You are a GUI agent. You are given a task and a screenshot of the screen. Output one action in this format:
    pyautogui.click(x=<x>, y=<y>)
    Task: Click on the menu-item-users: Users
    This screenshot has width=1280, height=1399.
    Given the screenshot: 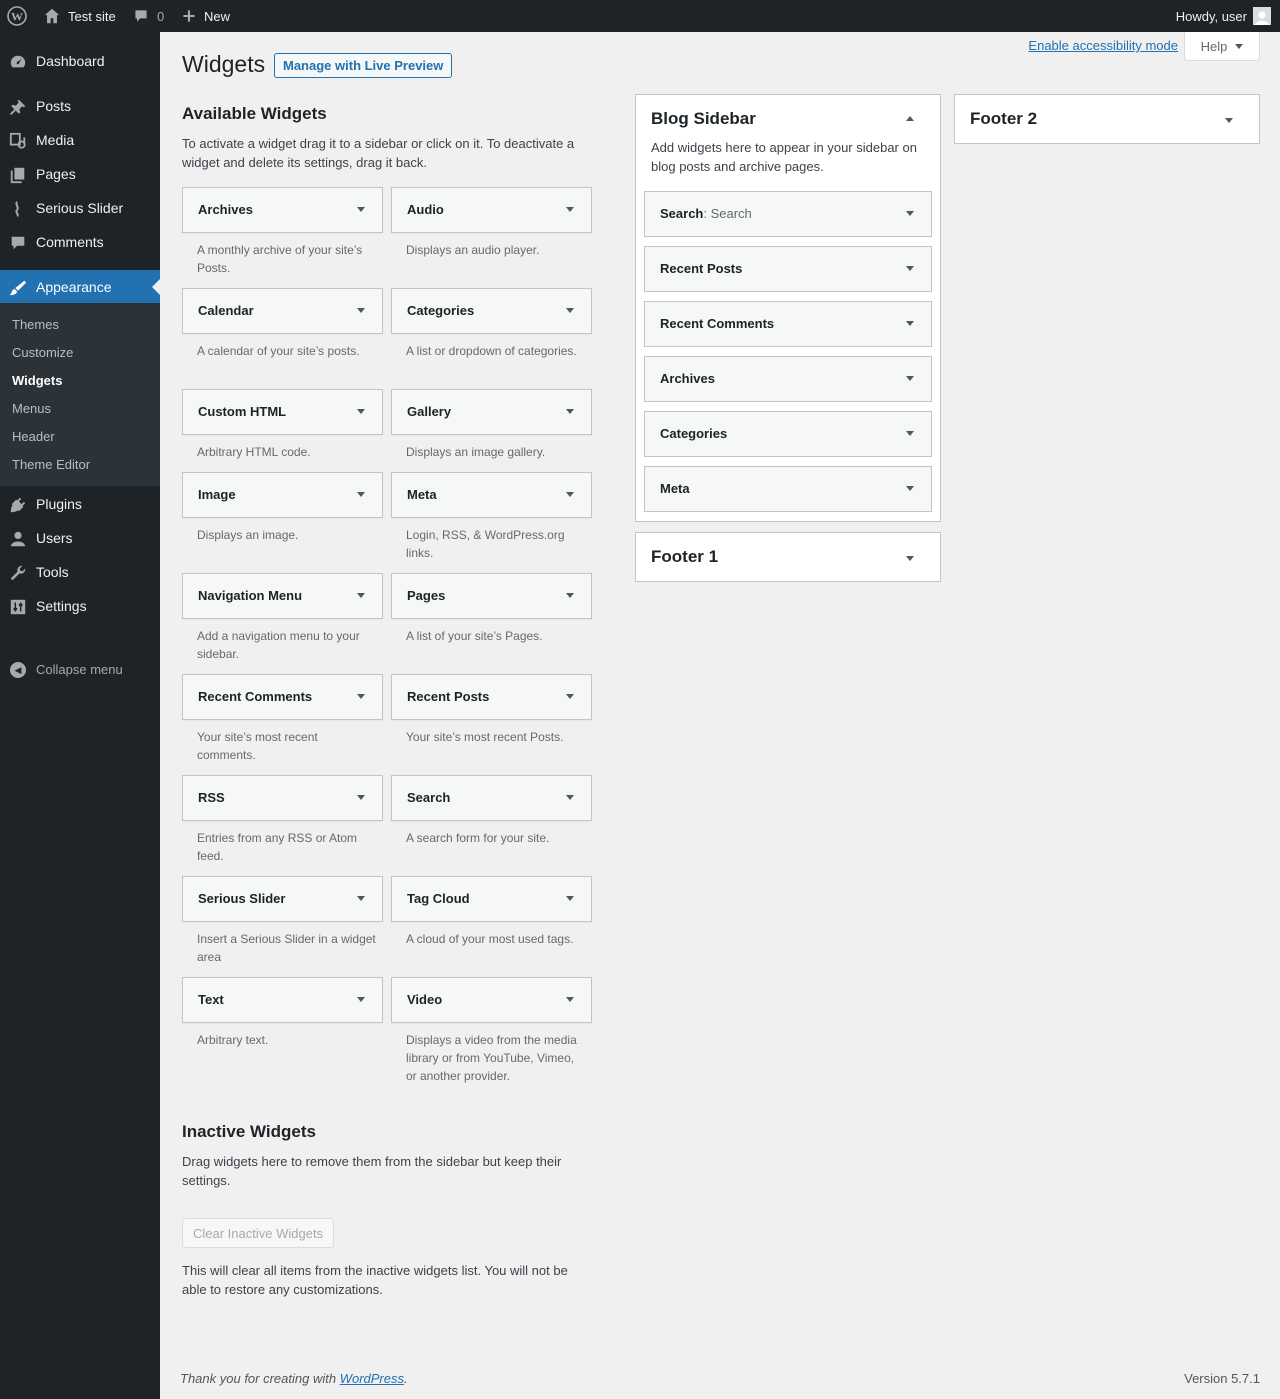 What is the action you would take?
    pyautogui.click(x=80, y=538)
    